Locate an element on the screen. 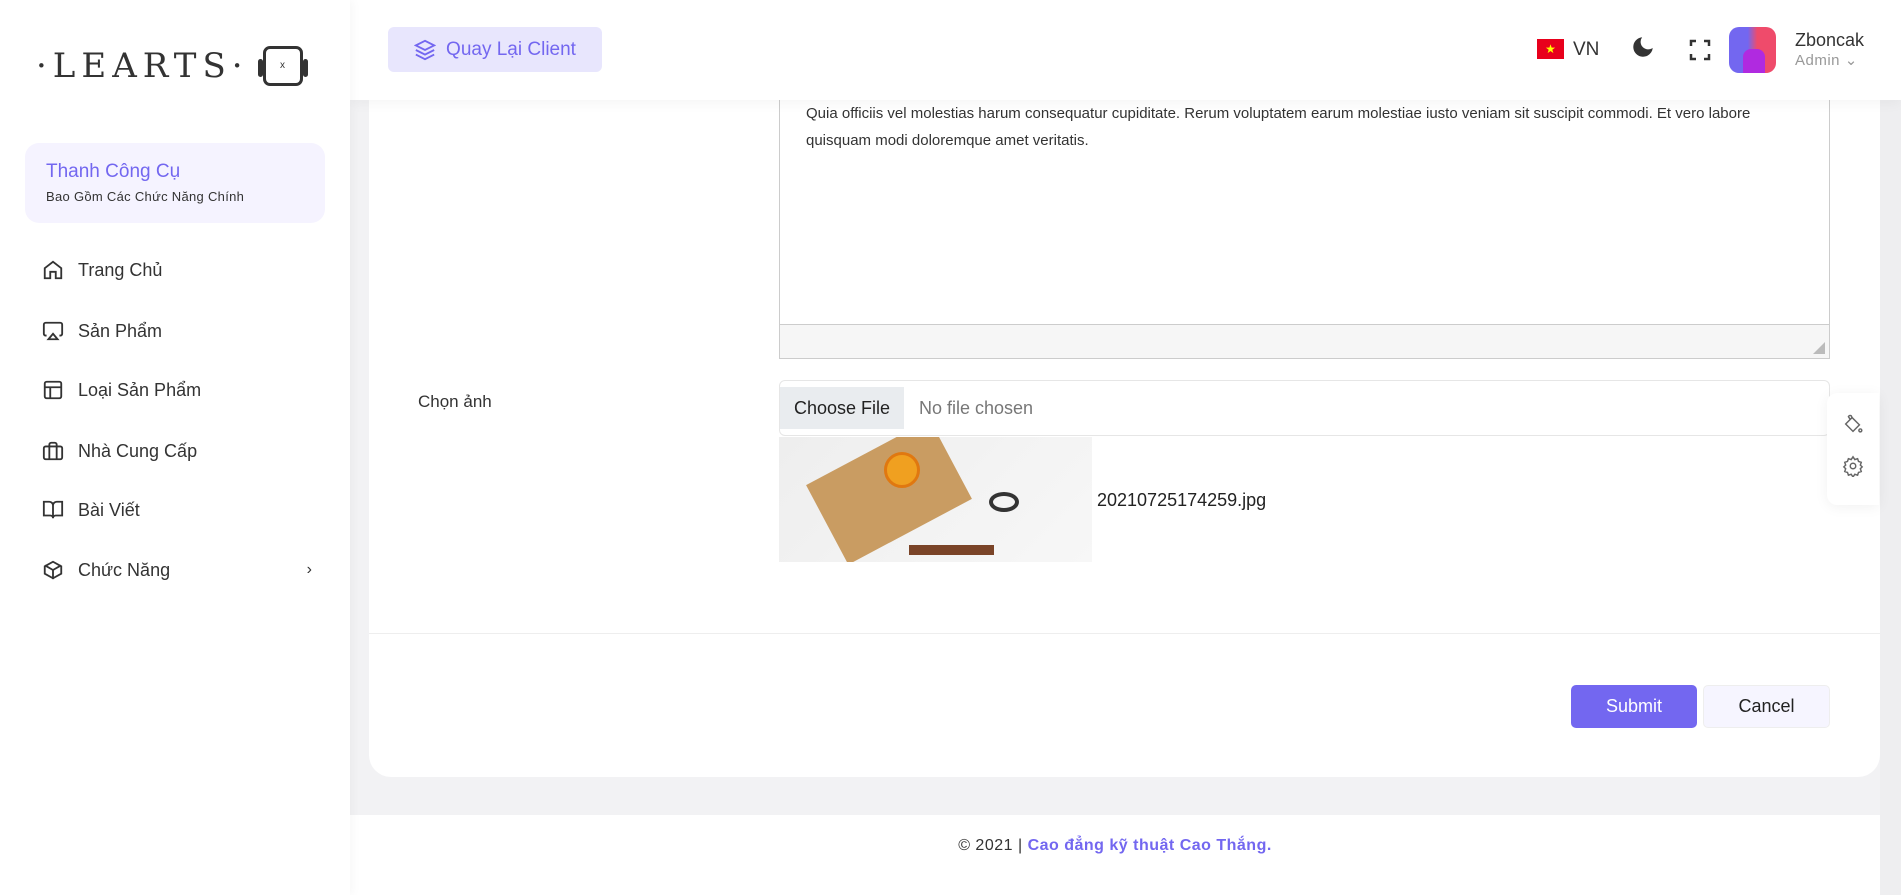 This screenshot has width=1901, height=895. sidebar-item-label: Sản Phẩm is located at coordinates (120, 330).